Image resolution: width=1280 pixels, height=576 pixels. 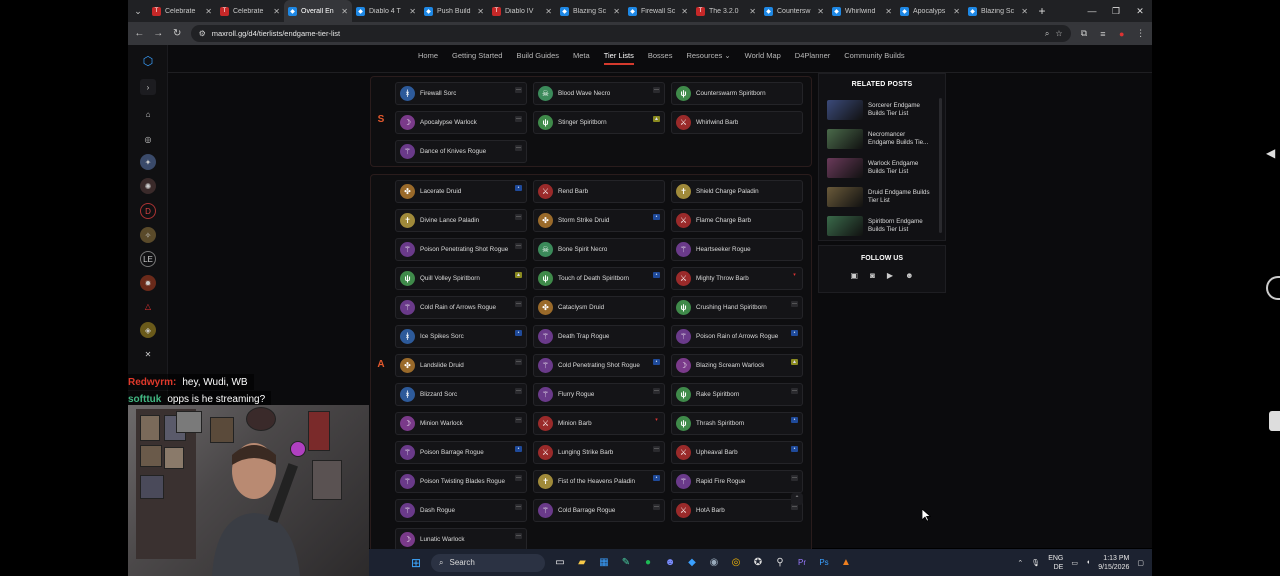 What do you see at coordinates (737, 394) in the screenshot?
I see `tier-entry-a: ψ Rake Spiritborn —` at bounding box center [737, 394].